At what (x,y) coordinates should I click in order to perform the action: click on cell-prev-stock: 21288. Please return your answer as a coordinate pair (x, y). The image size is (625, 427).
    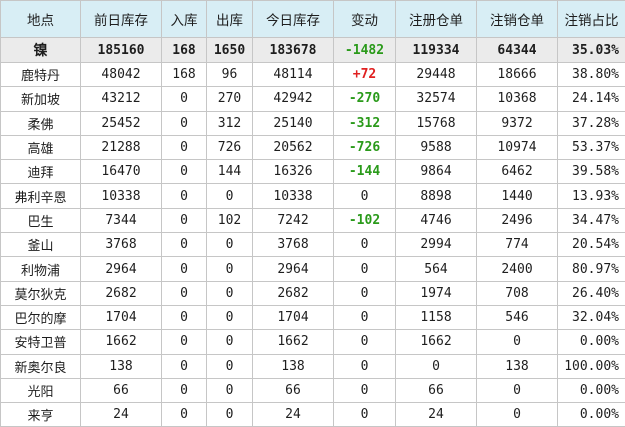
    Looking at the image, I should click on (121, 147).